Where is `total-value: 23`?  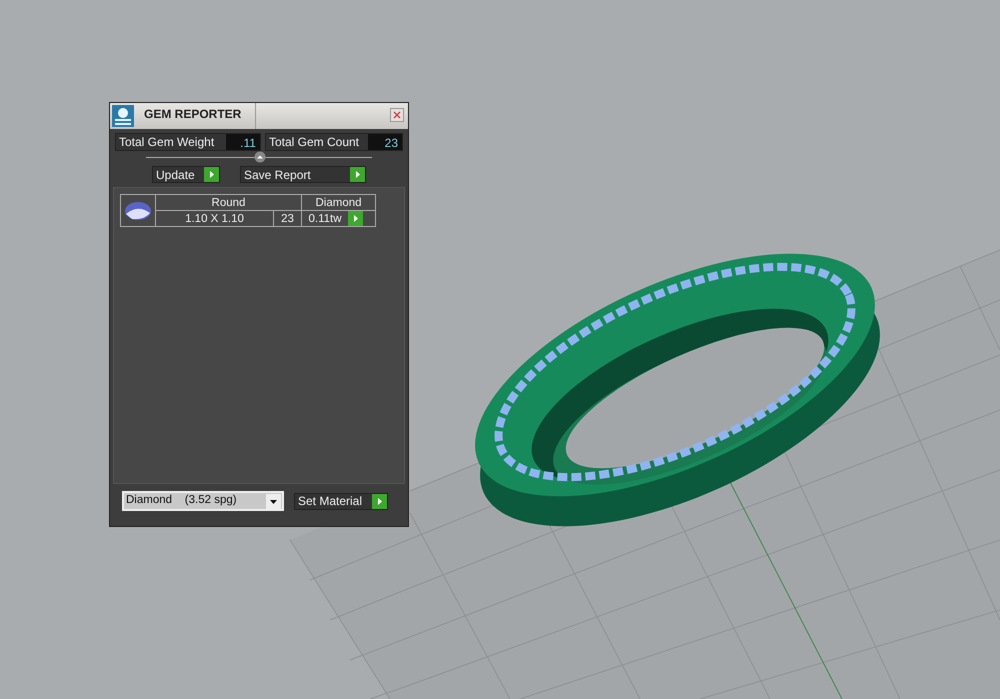
total-value: 23 is located at coordinates (385, 142).